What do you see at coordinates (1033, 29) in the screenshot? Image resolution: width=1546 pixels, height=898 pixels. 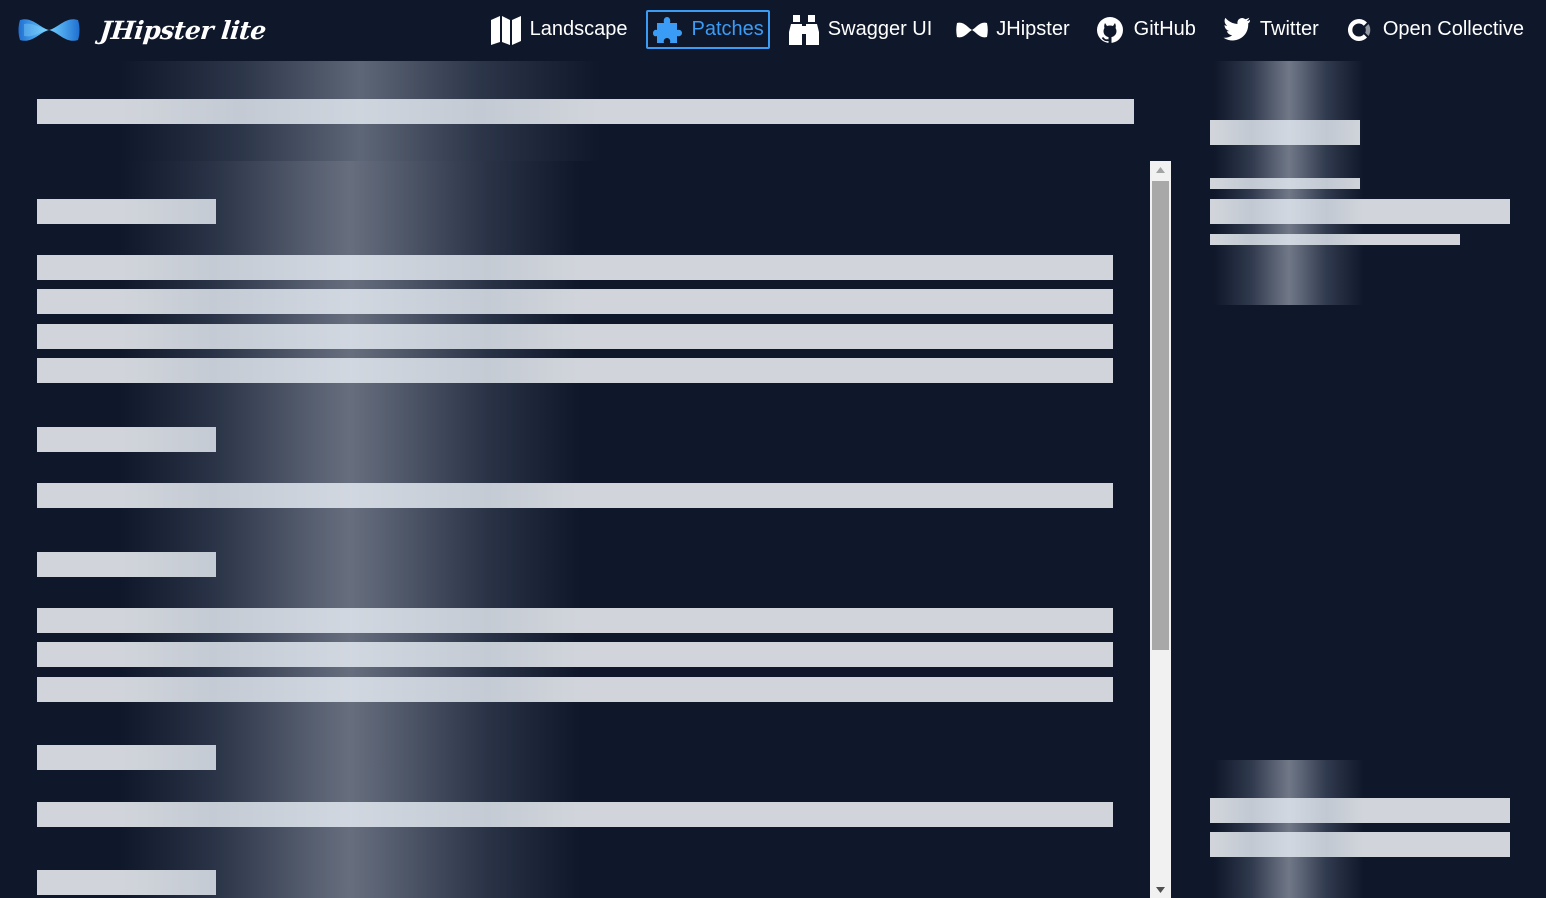 I see `nav-label-jhipster: JHipster` at bounding box center [1033, 29].